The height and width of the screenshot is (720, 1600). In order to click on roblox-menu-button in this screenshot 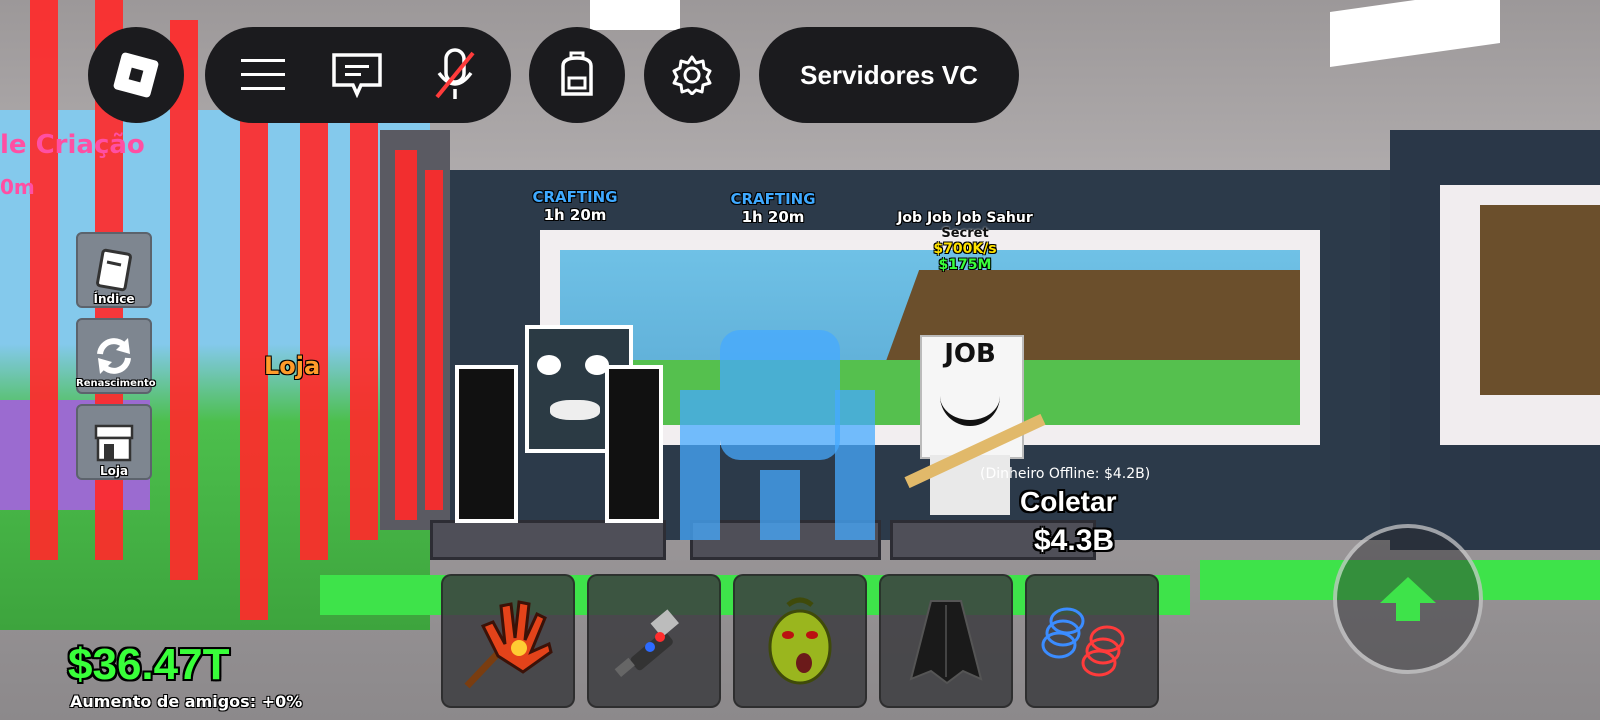, I will do `click(136, 75)`.